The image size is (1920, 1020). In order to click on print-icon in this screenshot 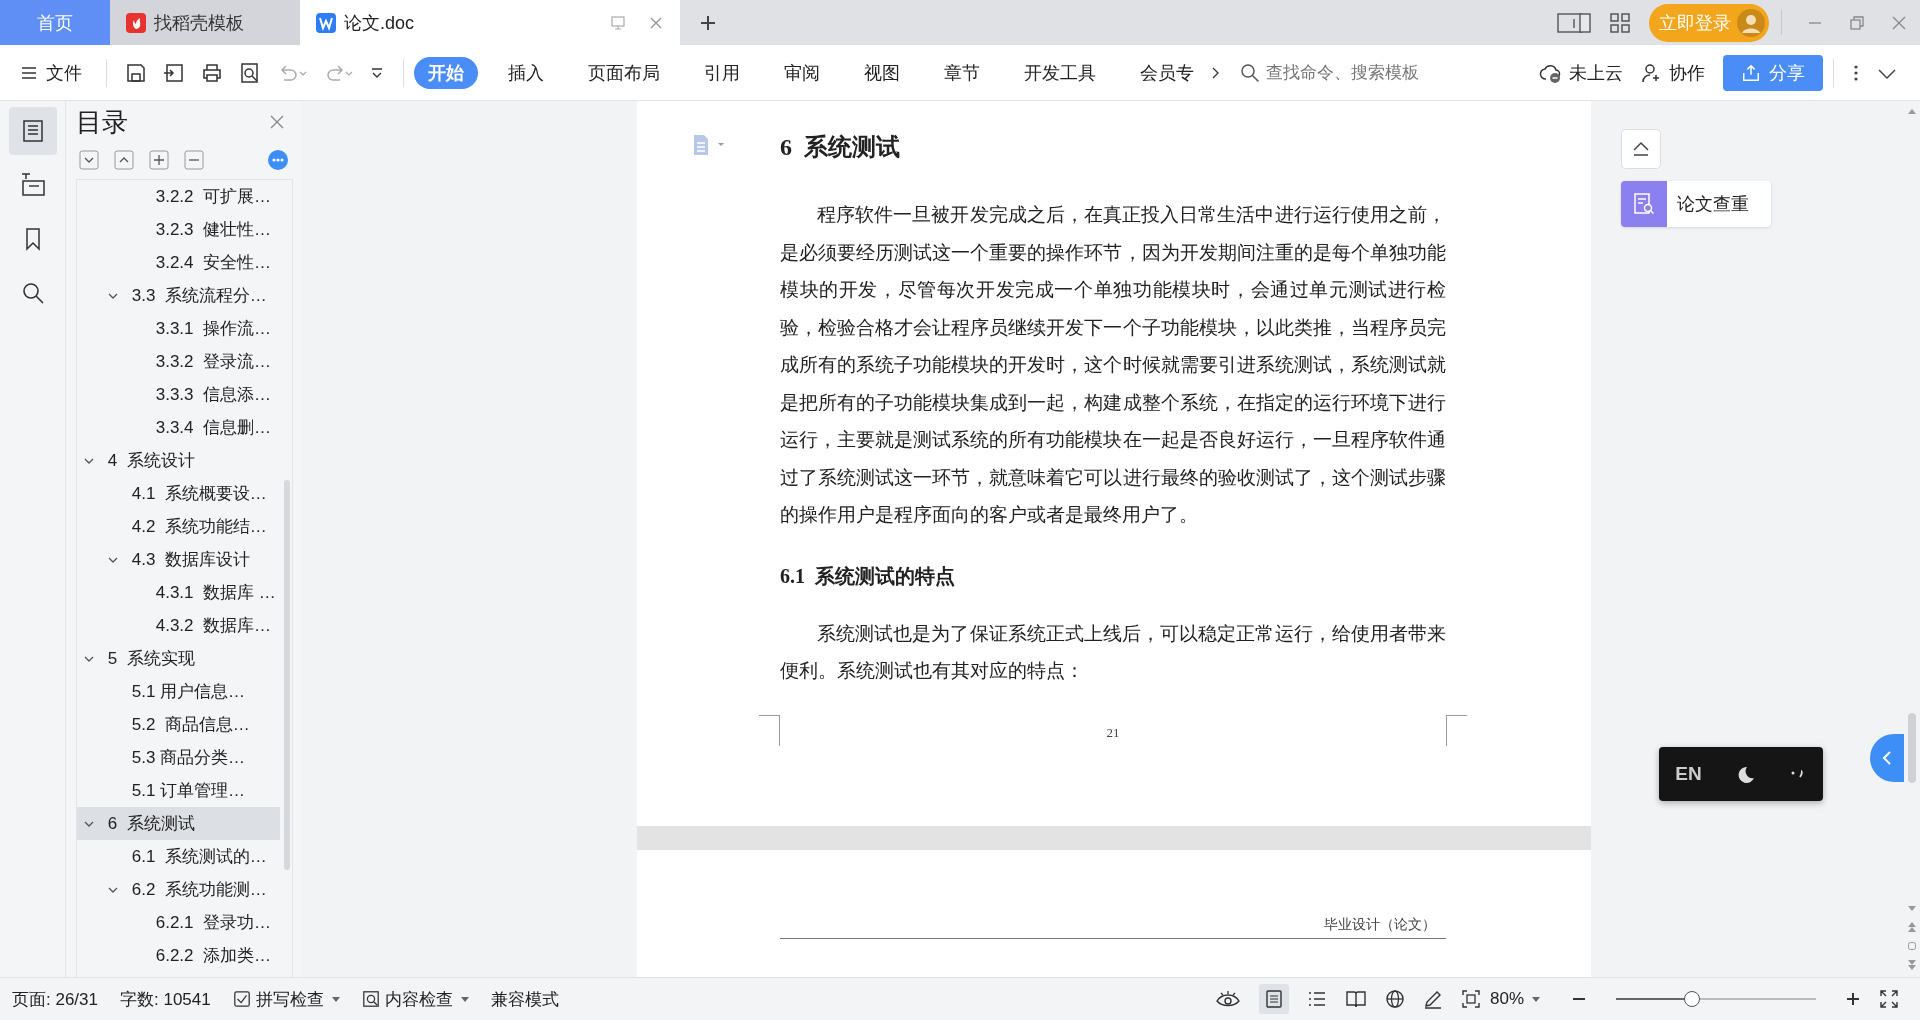, I will do `click(212, 72)`.